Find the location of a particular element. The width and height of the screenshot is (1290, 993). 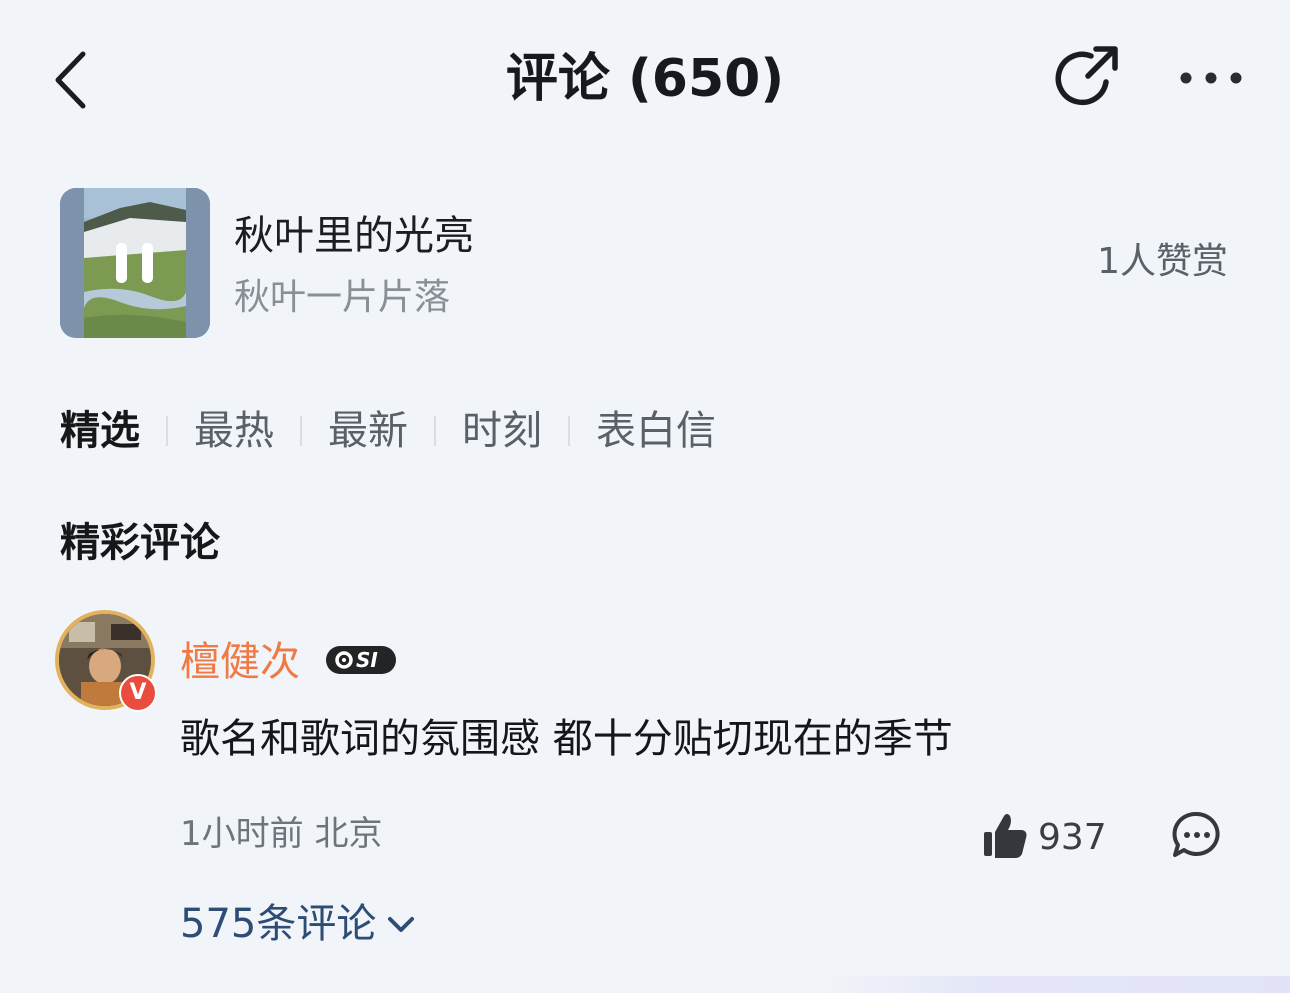

like-button: 937 is located at coordinates (1045, 835).